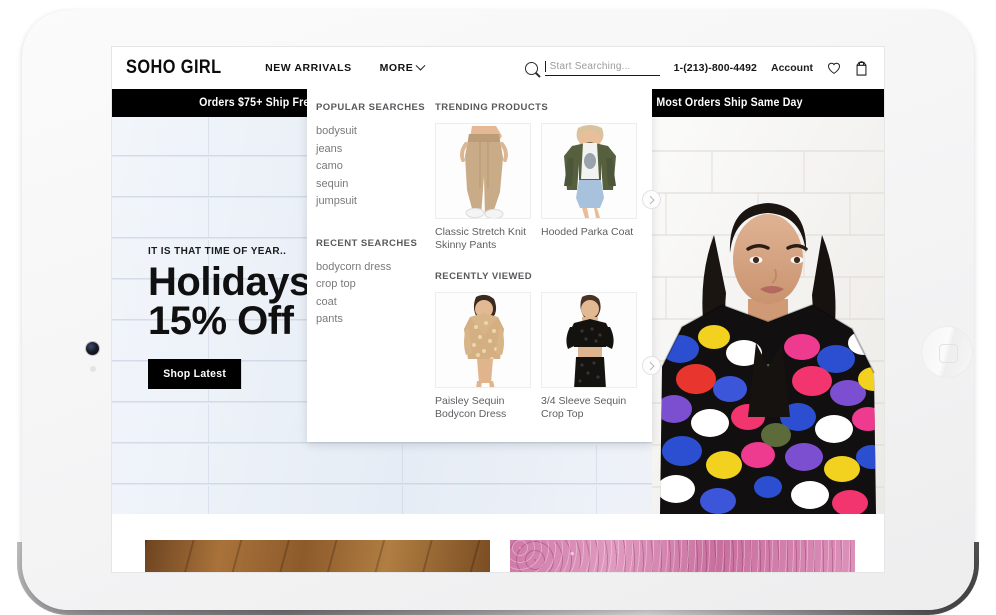 Image resolution: width=996 pixels, height=615 pixels. I want to click on heart-icon, so click(834, 68).